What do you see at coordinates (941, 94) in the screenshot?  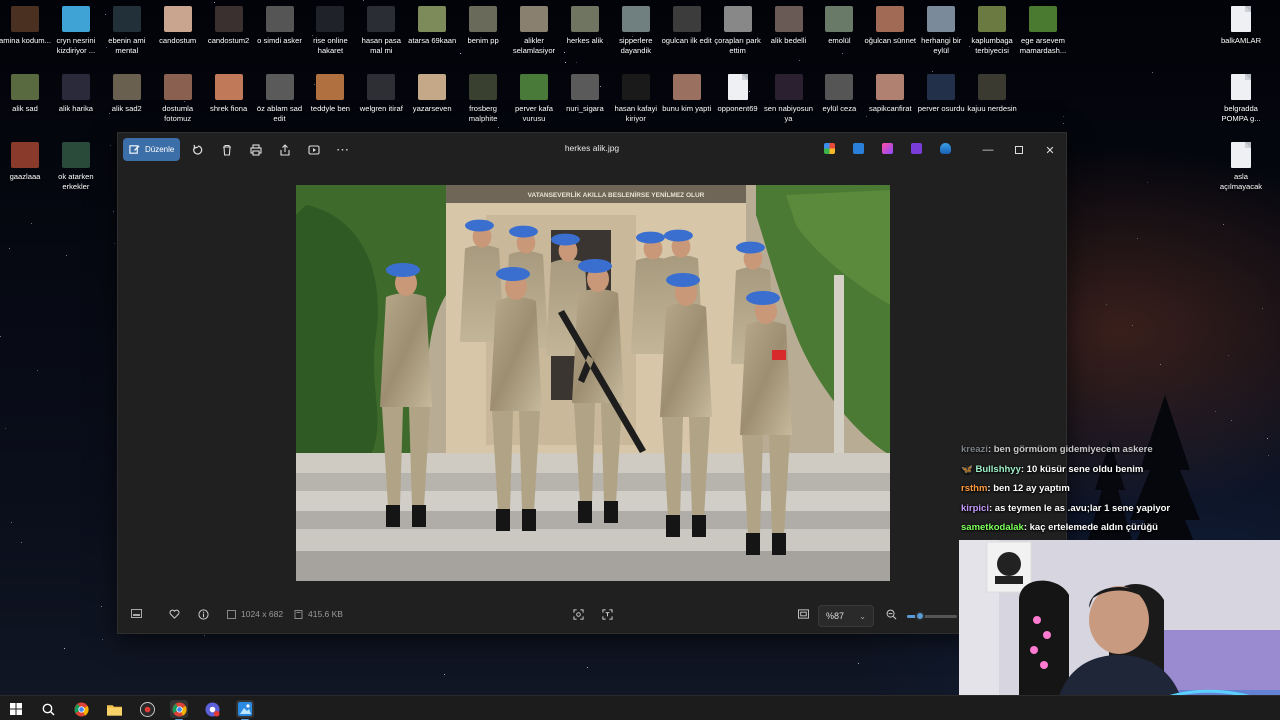 I see `desktop-icon: perver osurdu` at bounding box center [941, 94].